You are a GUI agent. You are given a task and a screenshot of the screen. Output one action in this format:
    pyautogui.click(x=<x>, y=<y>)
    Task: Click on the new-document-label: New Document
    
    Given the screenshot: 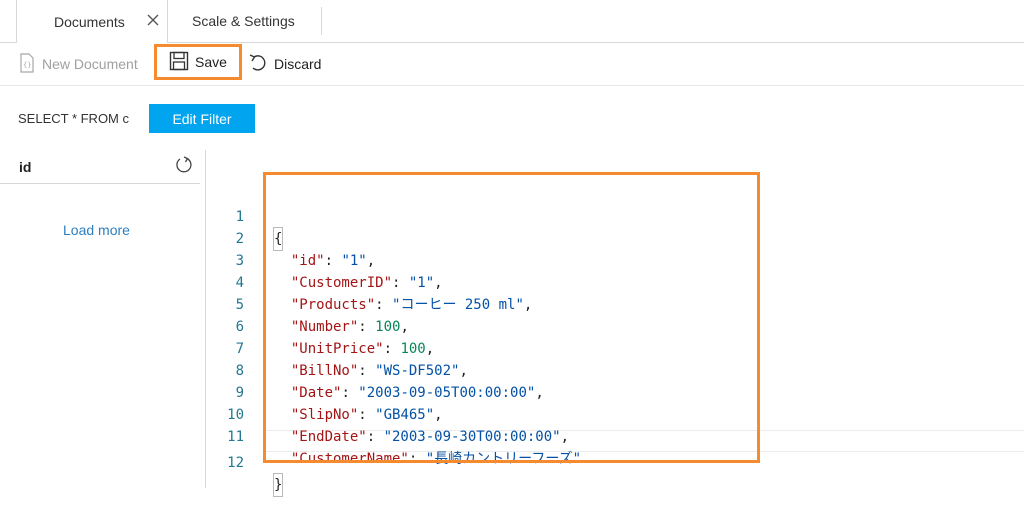 What is the action you would take?
    pyautogui.click(x=90, y=64)
    